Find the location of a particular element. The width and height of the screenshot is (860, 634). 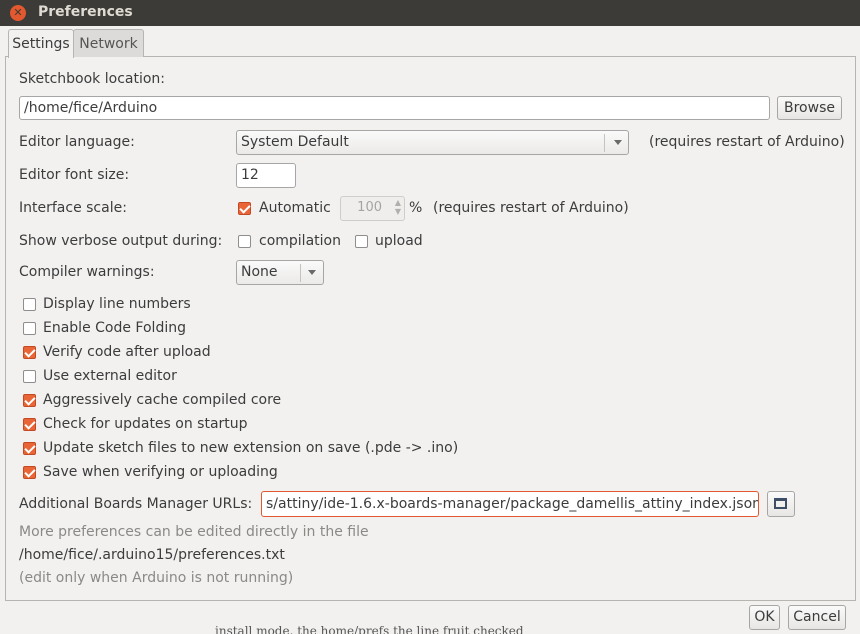

automatic-scale-checkbox is located at coordinates (244, 208).